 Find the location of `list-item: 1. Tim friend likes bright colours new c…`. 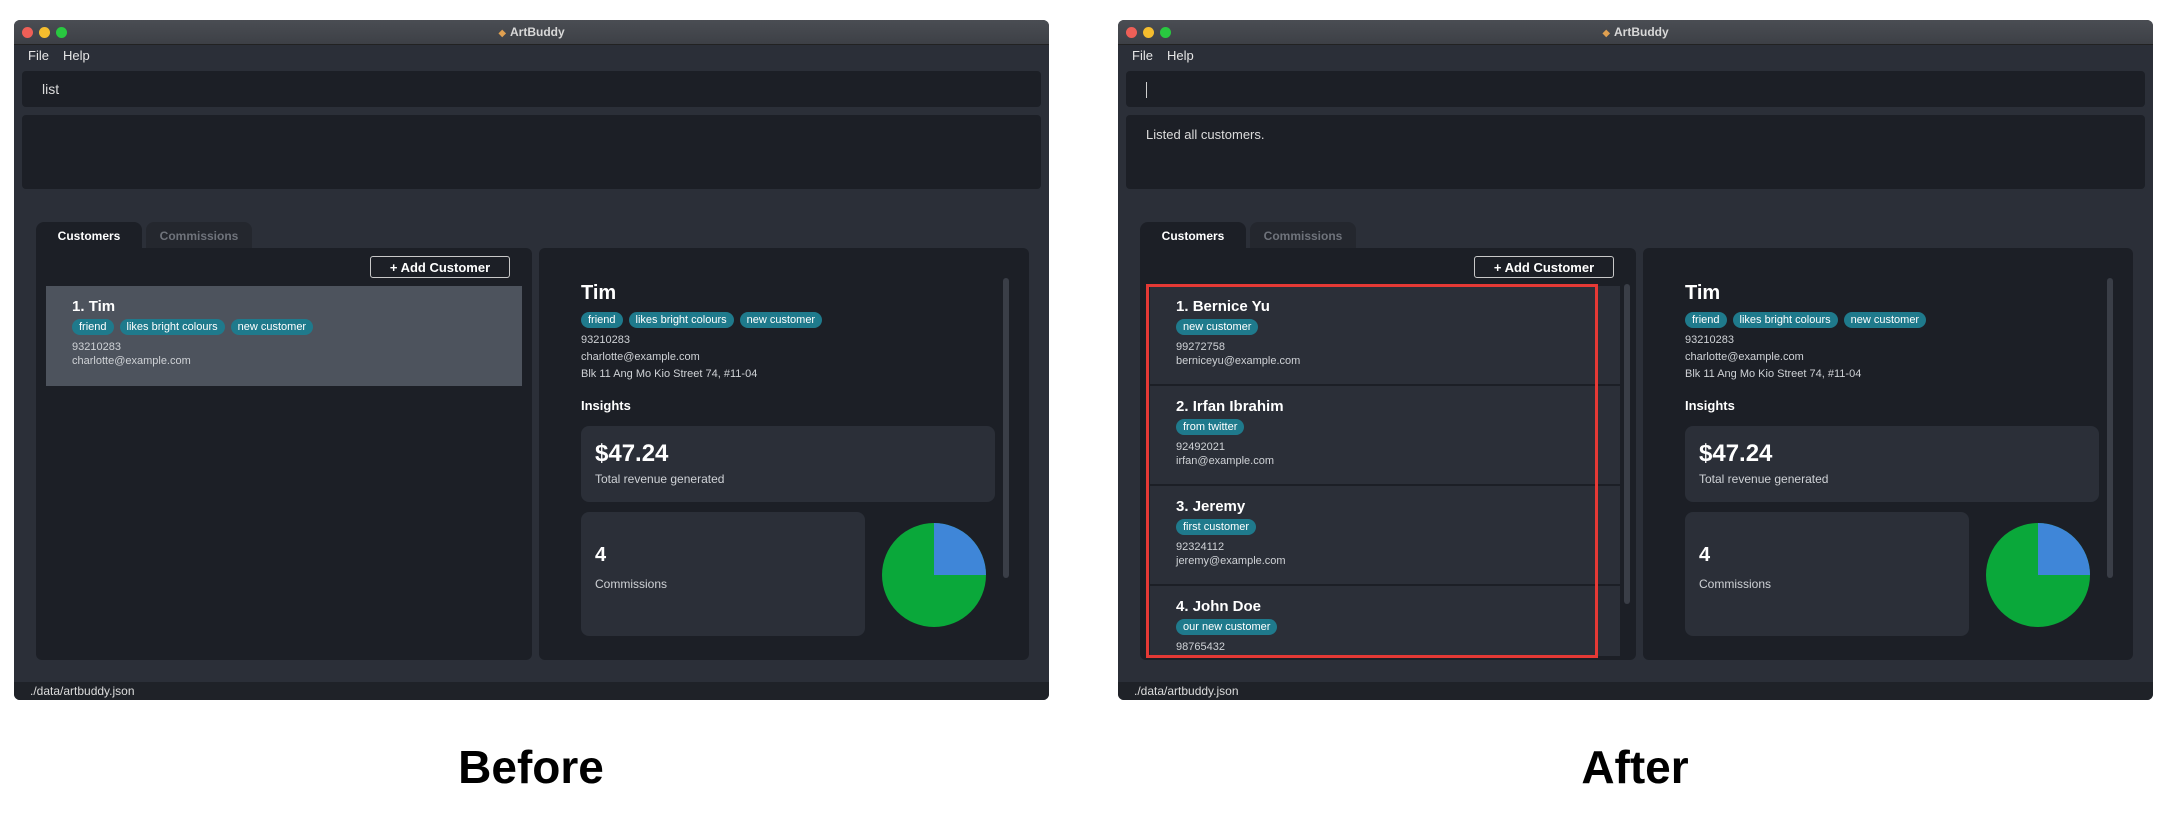

list-item: 1. Tim friend likes bright colours new c… is located at coordinates (284, 336).